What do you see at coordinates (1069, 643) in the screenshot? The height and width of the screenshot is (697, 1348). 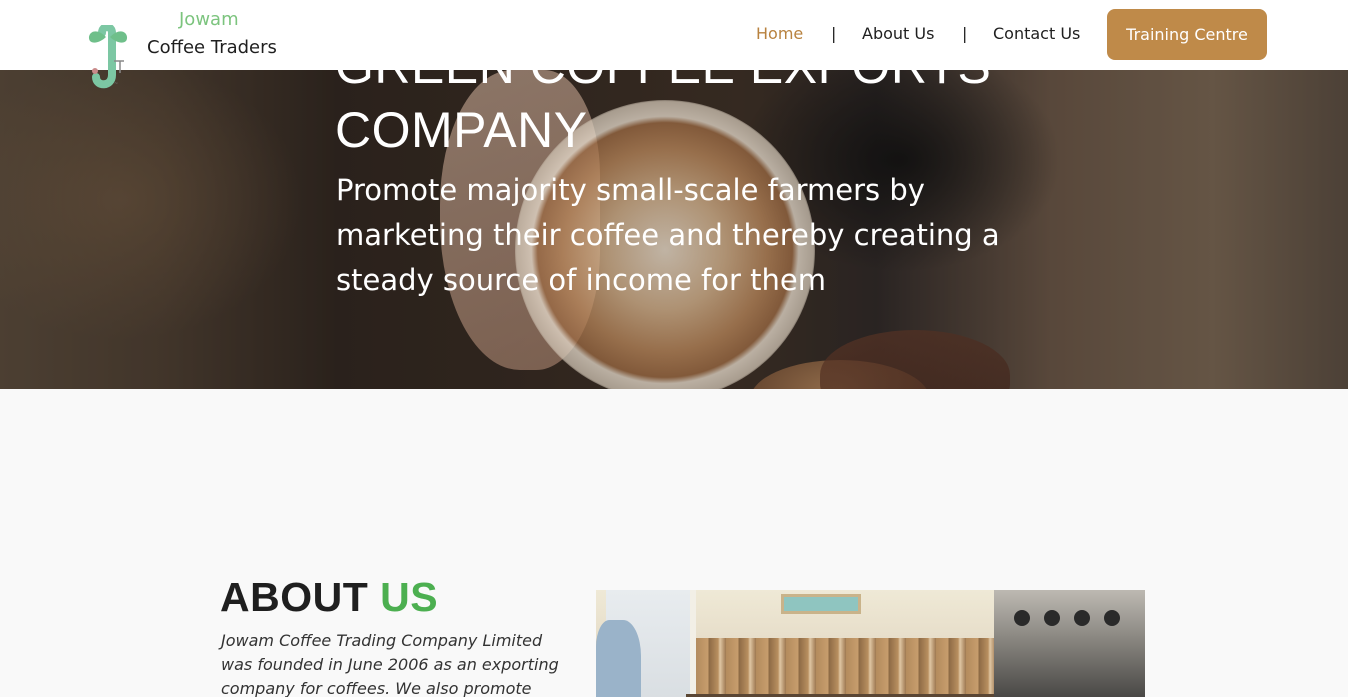 I see `photo-roasting-machine` at bounding box center [1069, 643].